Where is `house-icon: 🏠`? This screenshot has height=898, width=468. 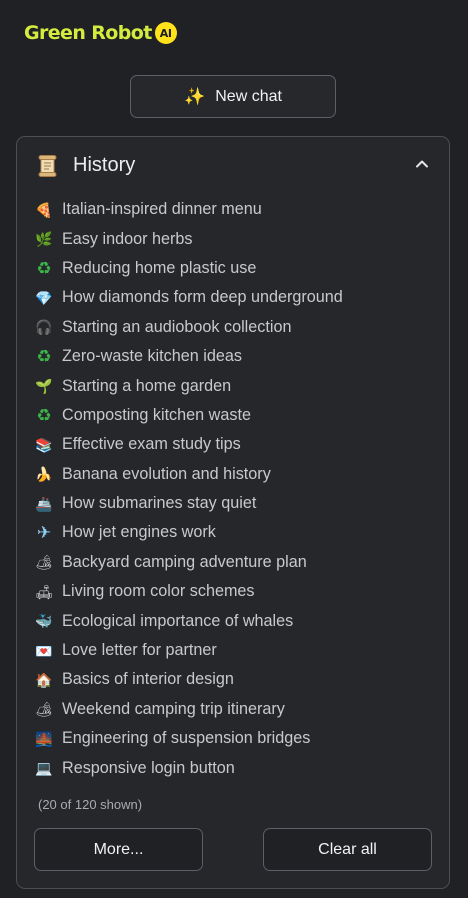 house-icon: 🏠 is located at coordinates (44, 679).